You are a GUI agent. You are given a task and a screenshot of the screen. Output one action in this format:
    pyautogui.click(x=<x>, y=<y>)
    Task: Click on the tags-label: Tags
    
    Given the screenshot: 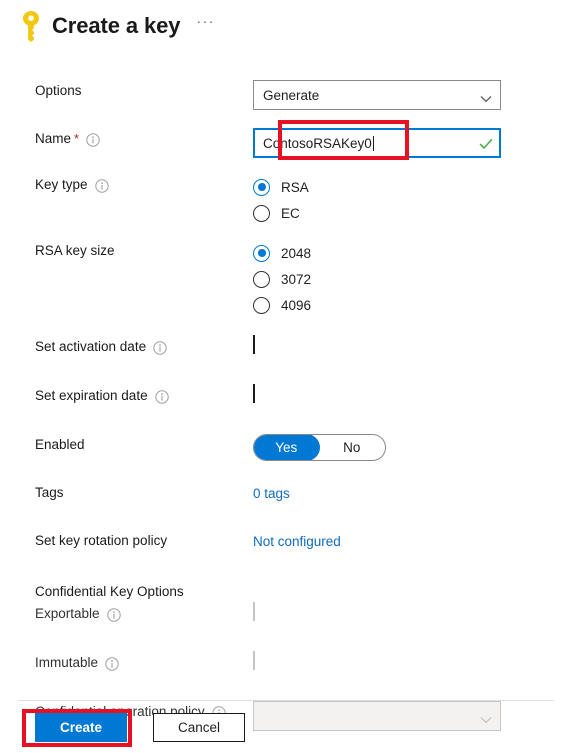 What is the action you would take?
    pyautogui.click(x=49, y=492)
    